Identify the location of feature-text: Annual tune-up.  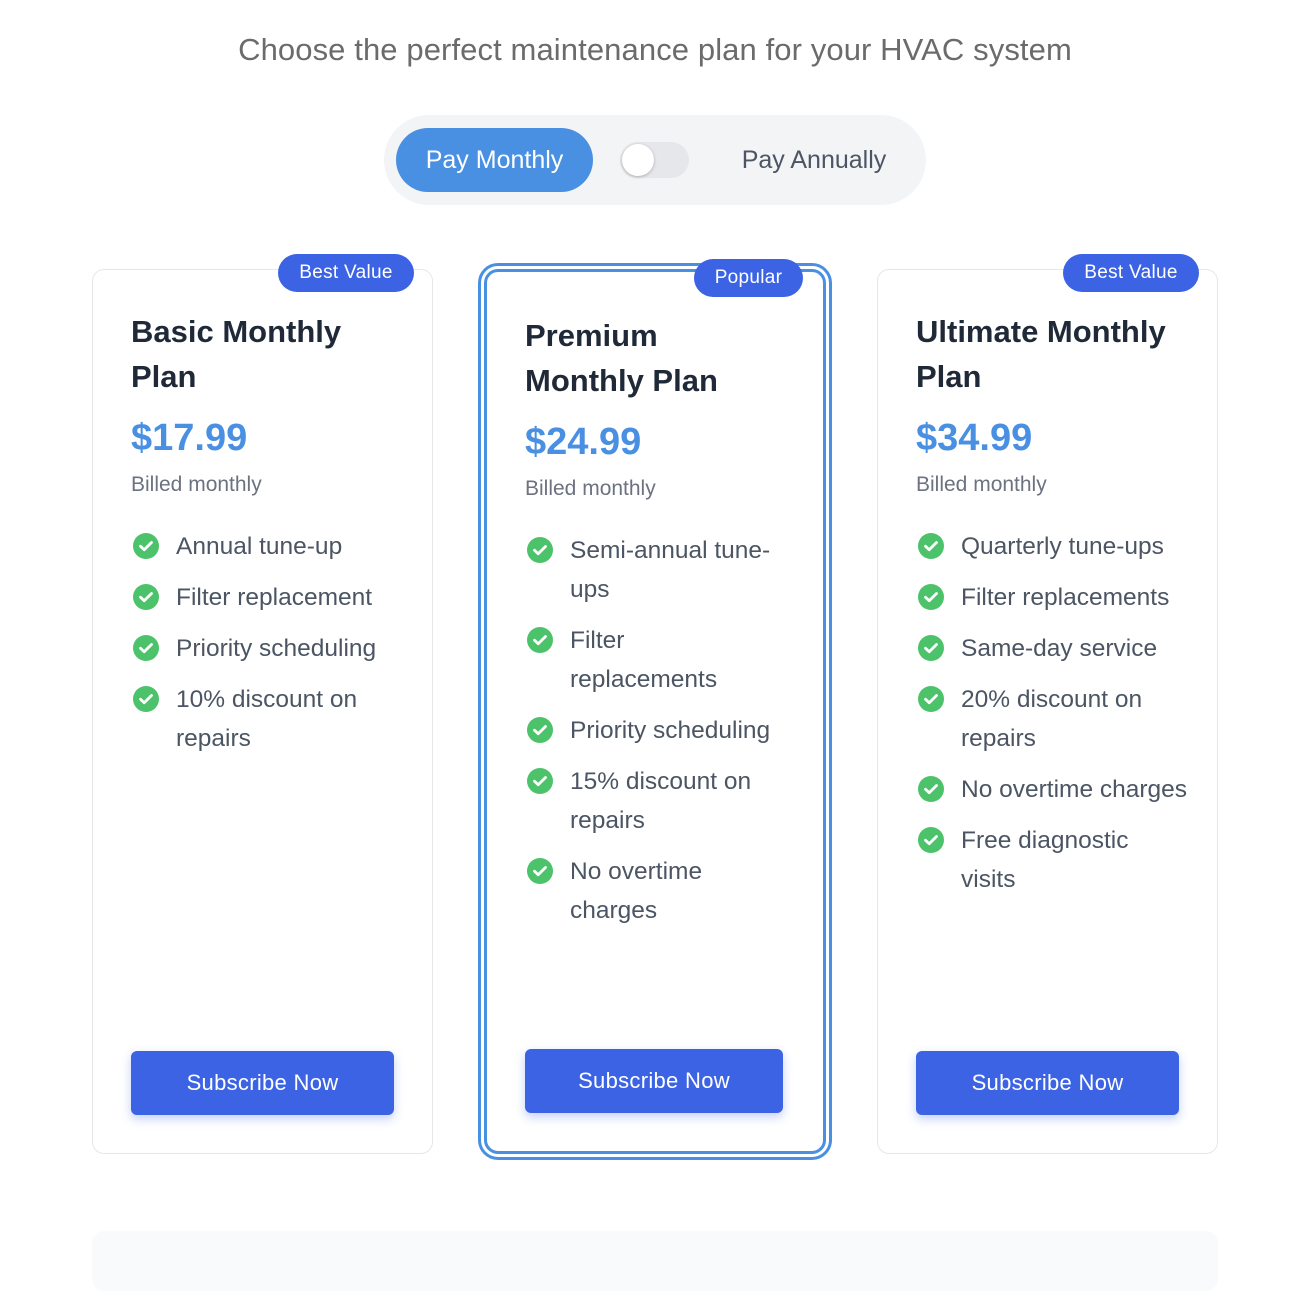
(259, 546).